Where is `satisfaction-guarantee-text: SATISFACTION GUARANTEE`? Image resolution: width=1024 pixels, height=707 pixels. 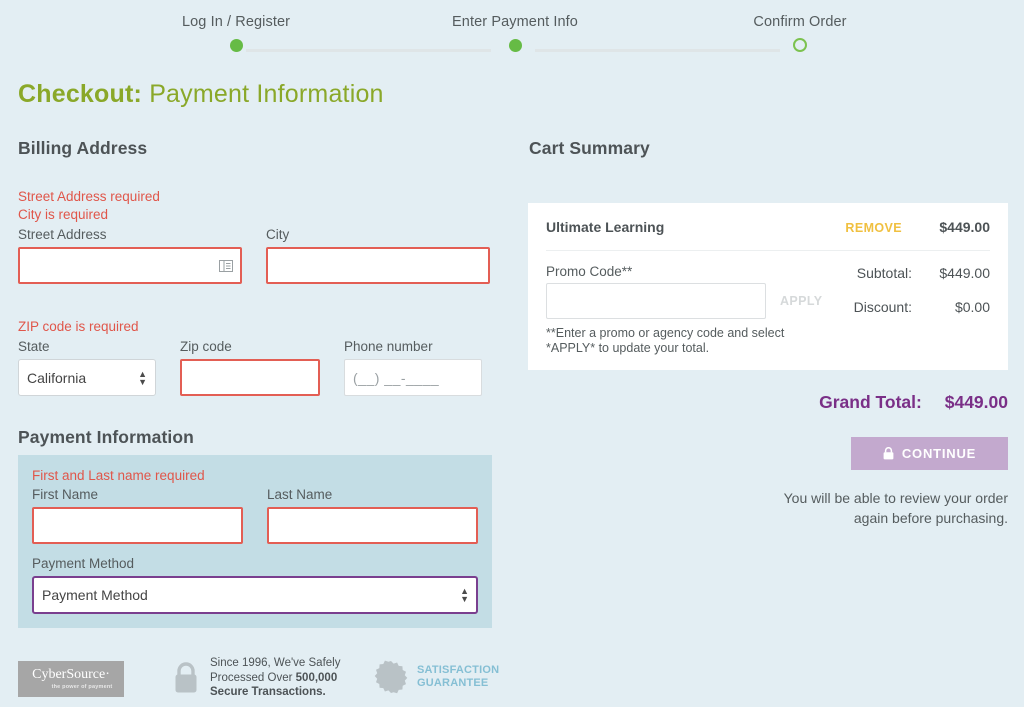
satisfaction-guarantee-text: SATISFACTION GUARANTEE is located at coordinates (458, 677).